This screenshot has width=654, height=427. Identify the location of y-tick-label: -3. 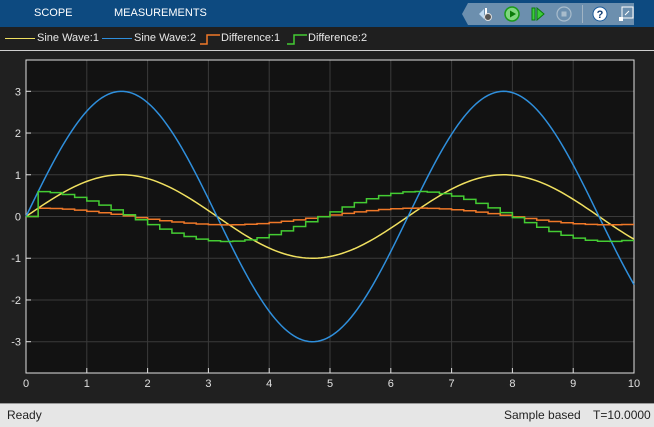
(16, 343).